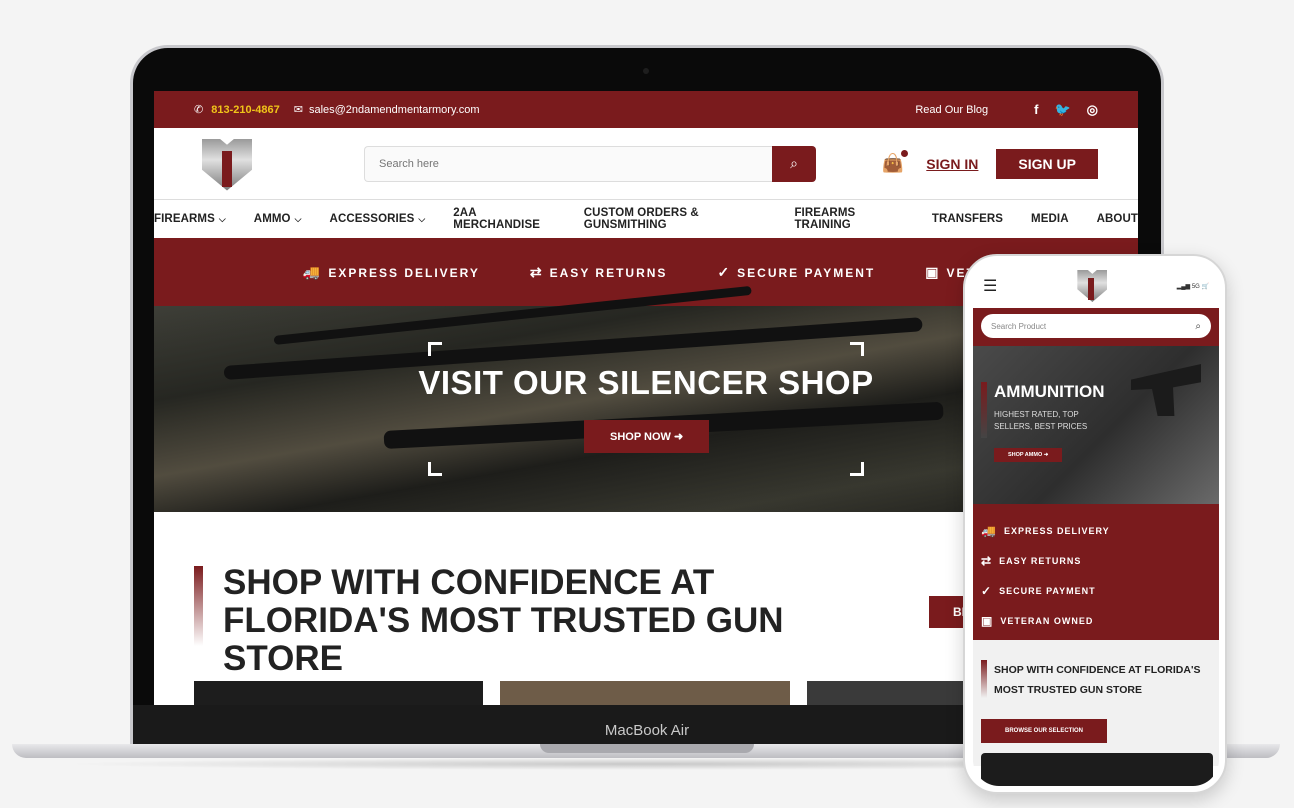 The width and height of the screenshot is (1294, 808). What do you see at coordinates (1047, 621) in the screenshot?
I see `feature-label: VETERAN OWNED` at bounding box center [1047, 621].